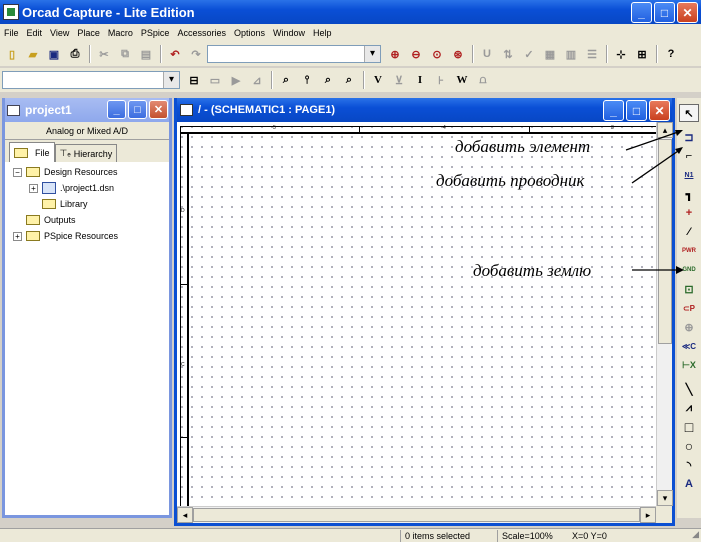 This screenshot has height=542, width=701. What do you see at coordinates (91, 188) in the screenshot?
I see `tree-item-dsn-file: + .\project1.dsn` at bounding box center [91, 188].